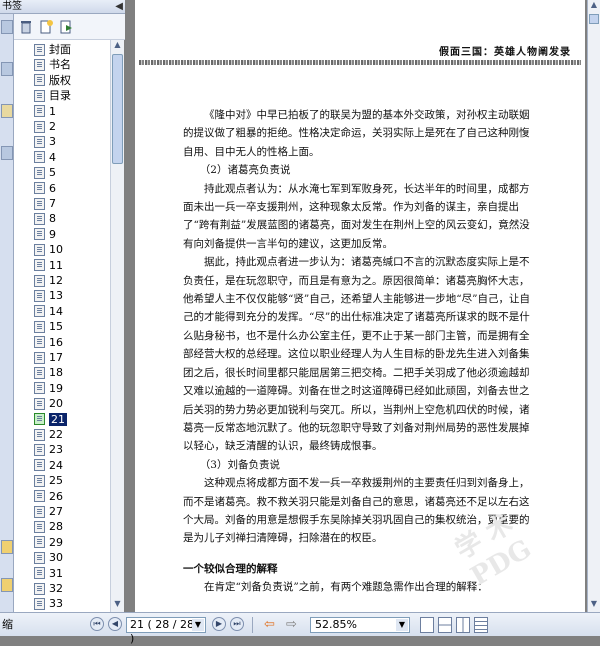 The height and width of the screenshot is (646, 600). What do you see at coordinates (71, 357) in the screenshot?
I see `bookmark-item: 17` at bounding box center [71, 357].